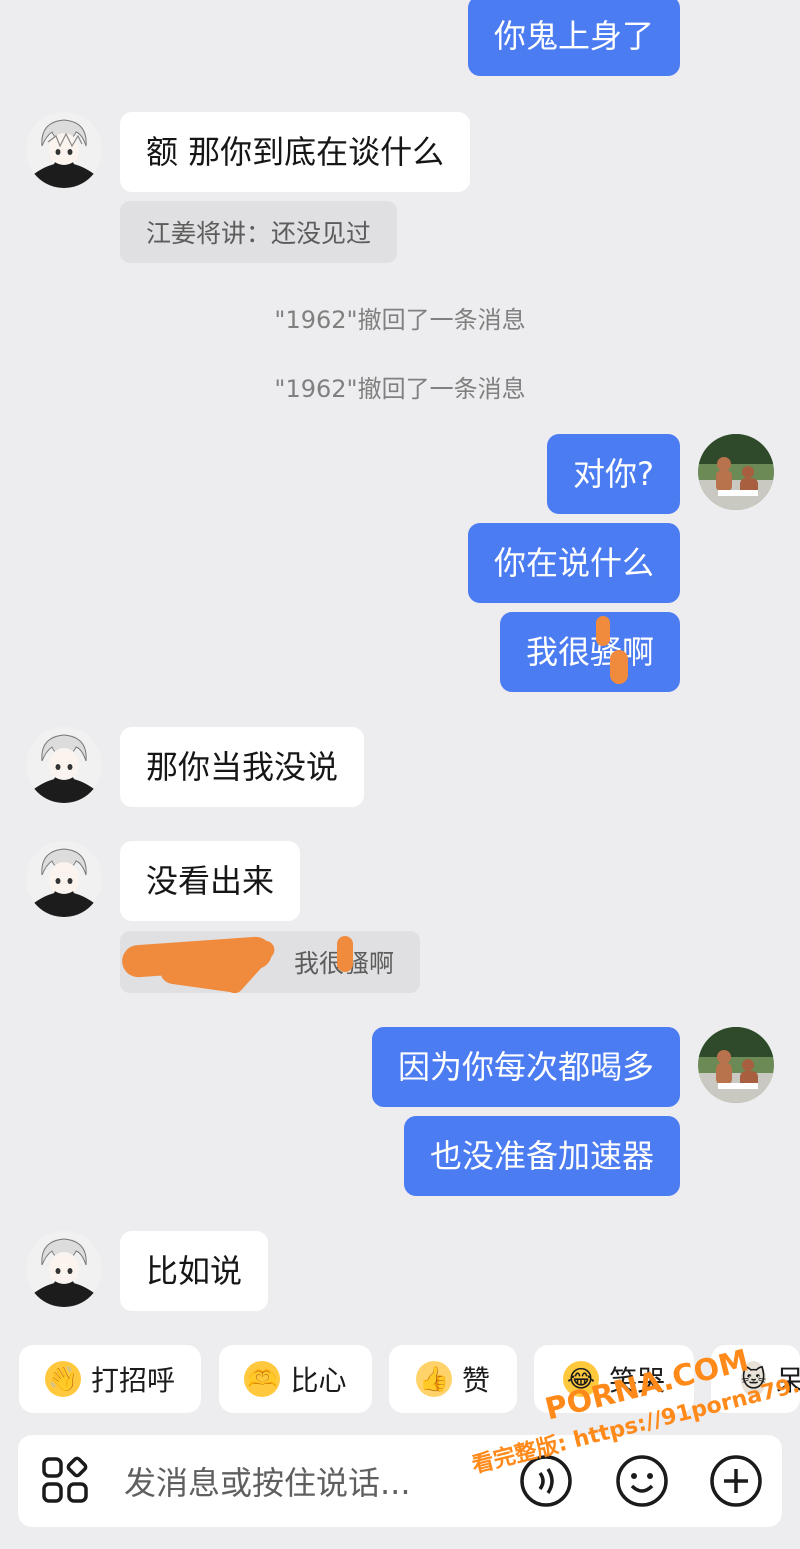 The width and height of the screenshot is (800, 1549). Describe the element at coordinates (589, 652) in the screenshot. I see `outgoing-message: 我很骚啊` at that location.